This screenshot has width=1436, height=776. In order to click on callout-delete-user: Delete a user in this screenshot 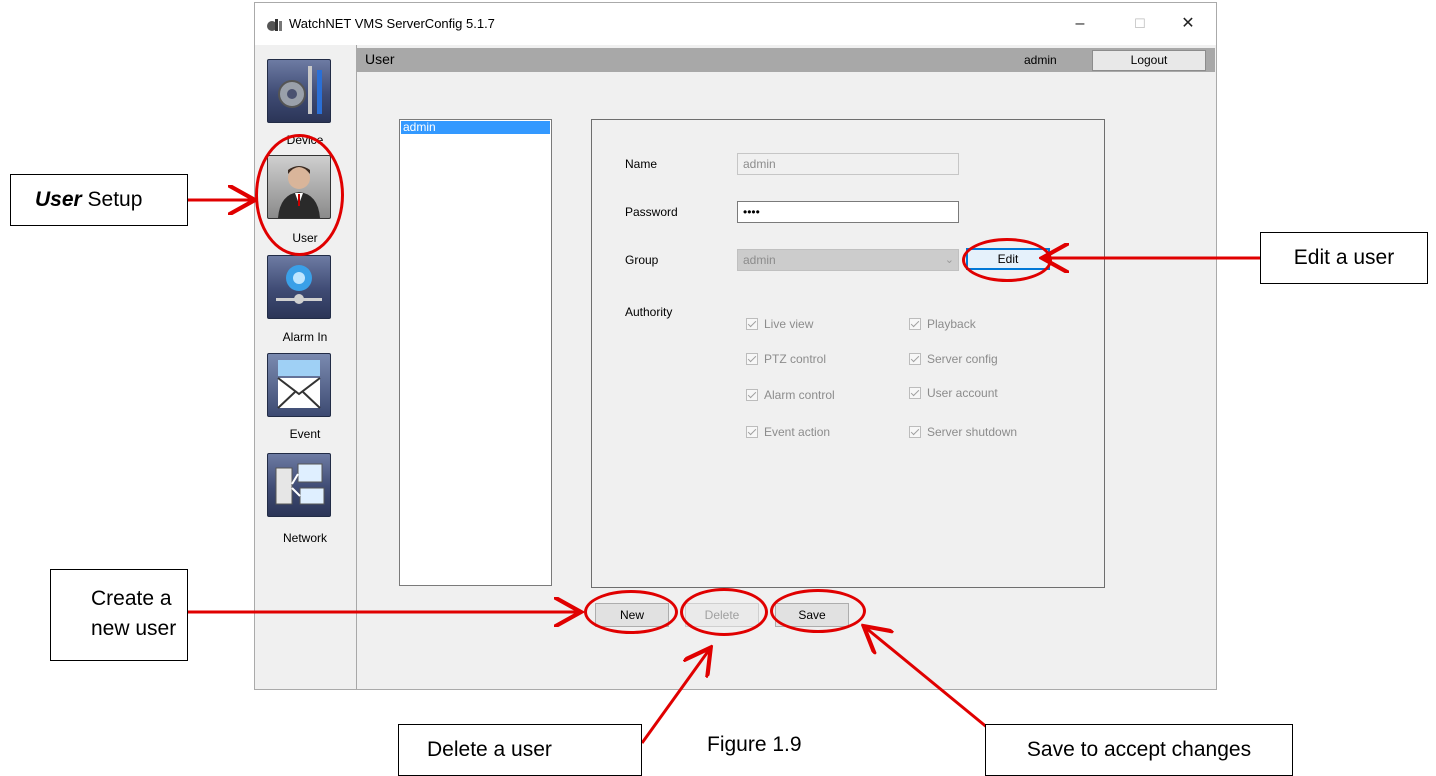, I will do `click(520, 750)`.